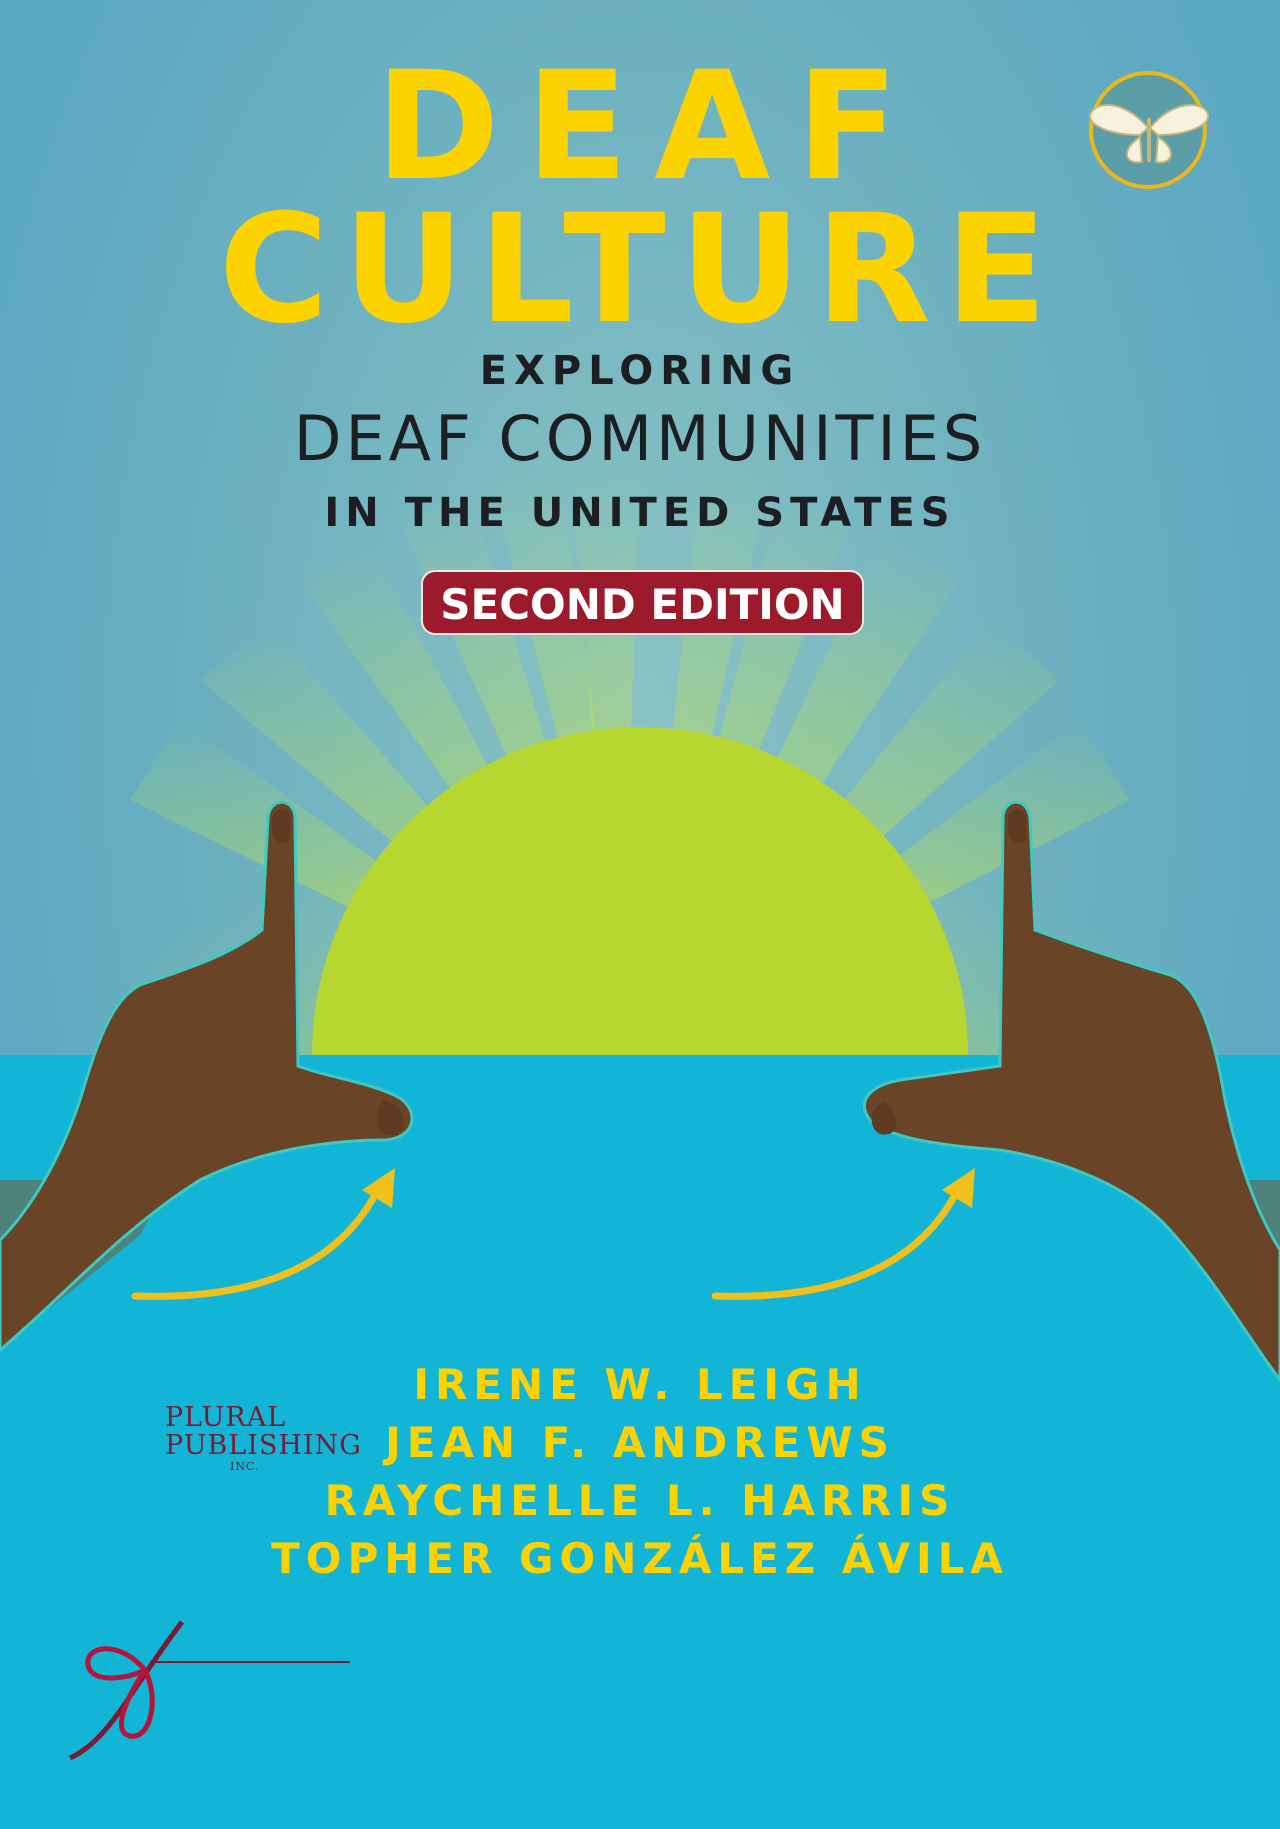  I want to click on publisher-line-1: PLURAL, so click(226, 1417).